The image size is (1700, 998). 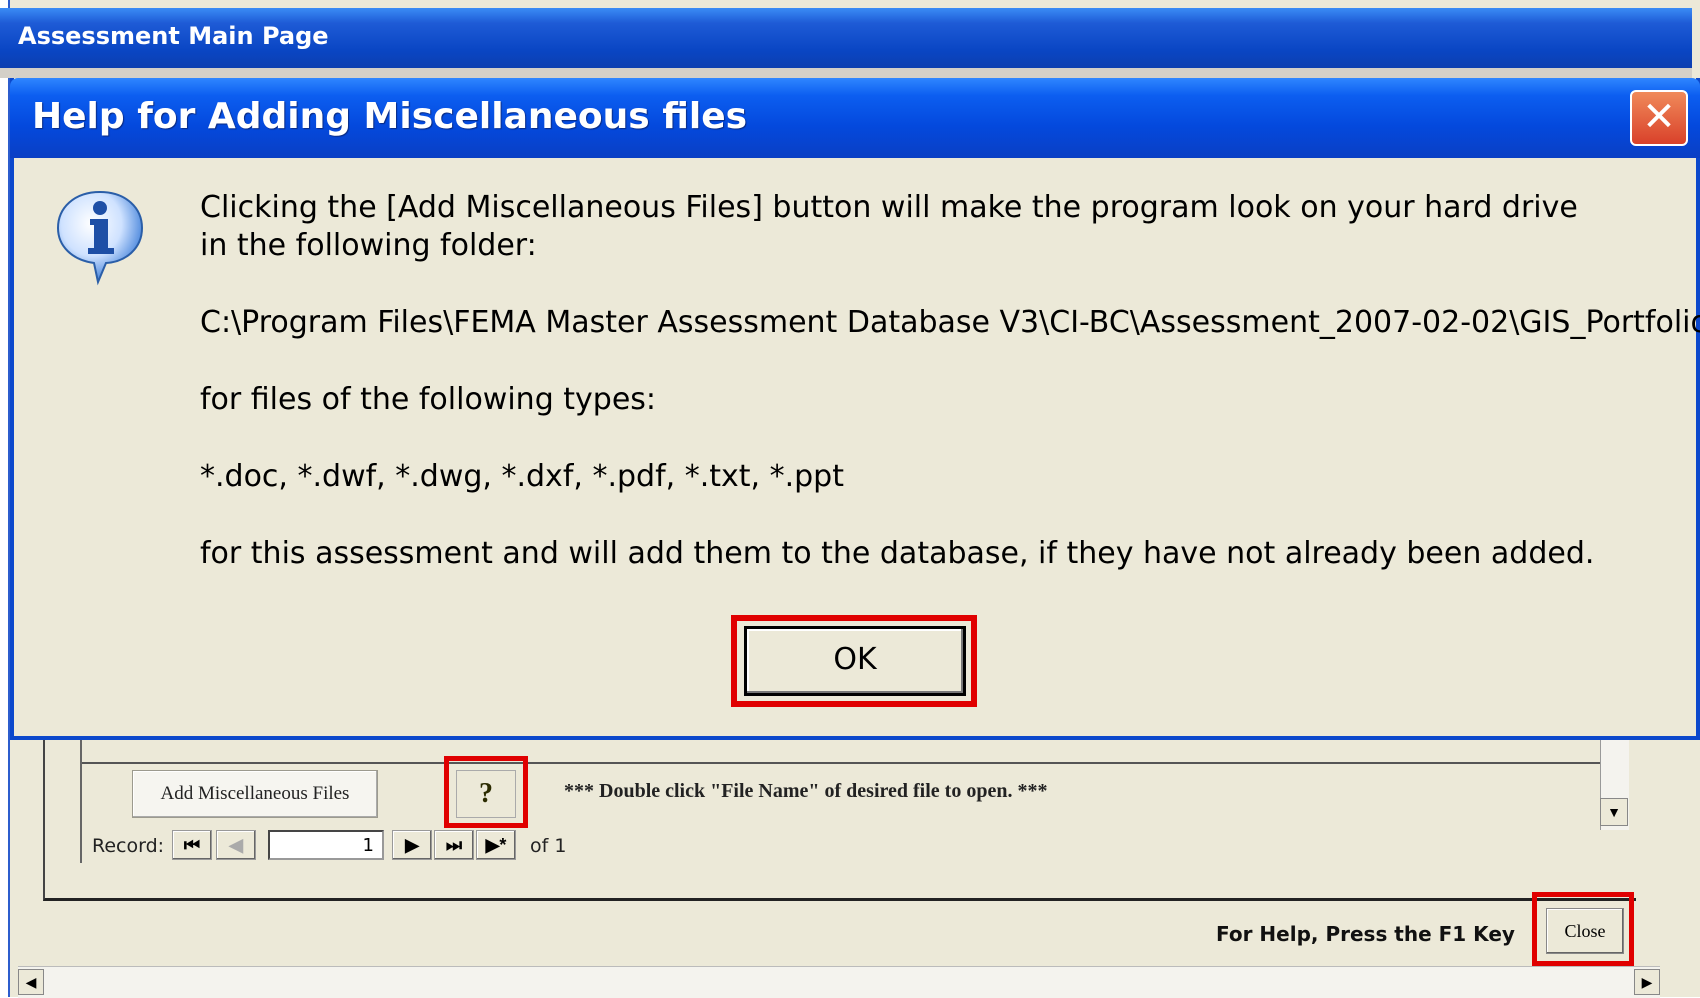 I want to click on record-count: of 1, so click(x=548, y=846).